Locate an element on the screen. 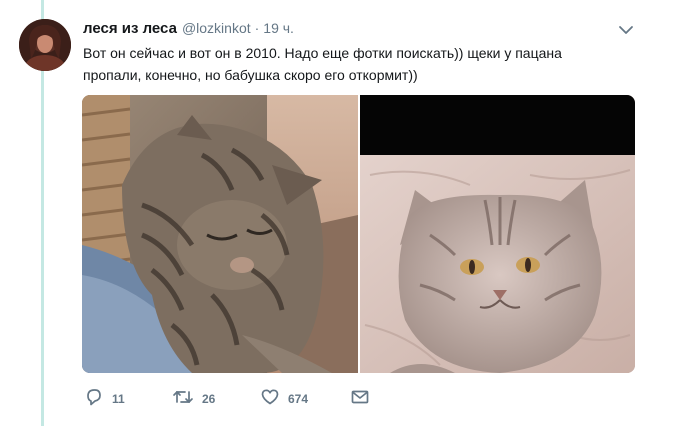 This screenshot has height=426, width=676. tweet-header: леся из леса @lozkinkot · 19 ч. is located at coordinates (188, 30).